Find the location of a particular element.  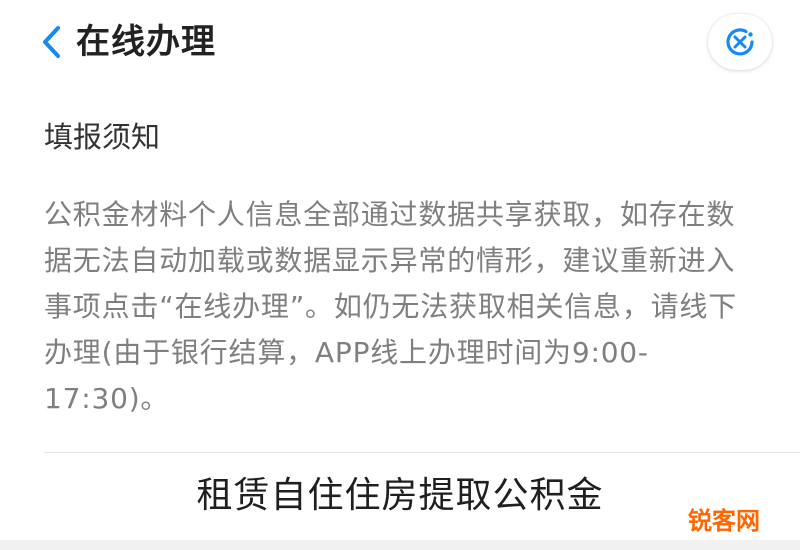

rental-housing-fund-withdrawal-label: 租赁自住住房提取公积金 is located at coordinates (400, 495).